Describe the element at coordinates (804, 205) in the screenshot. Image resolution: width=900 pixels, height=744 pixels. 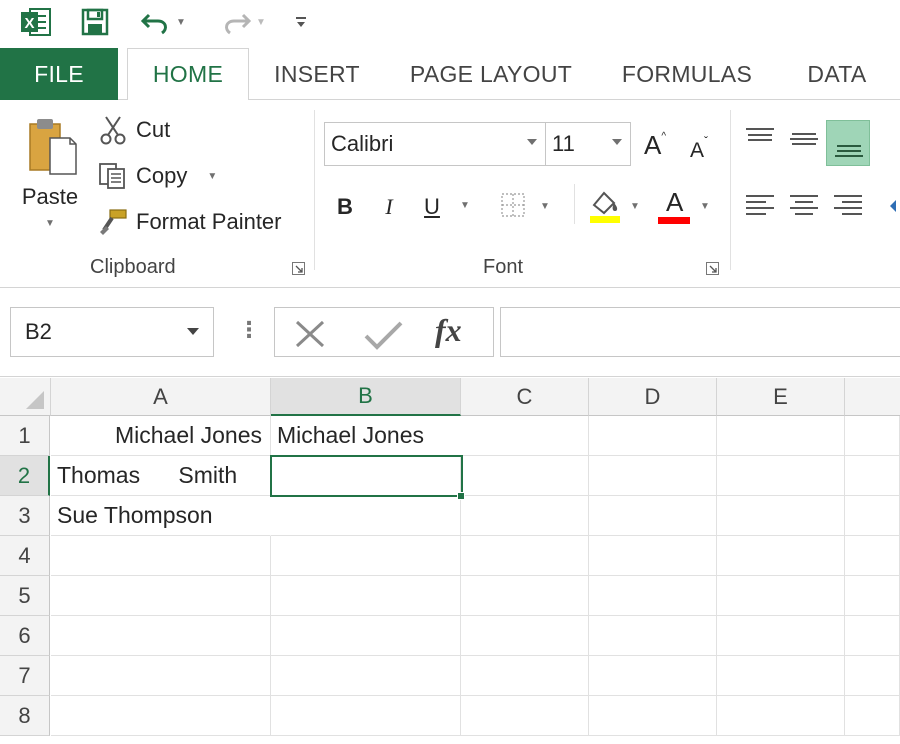
I see `align-center-icon` at that location.